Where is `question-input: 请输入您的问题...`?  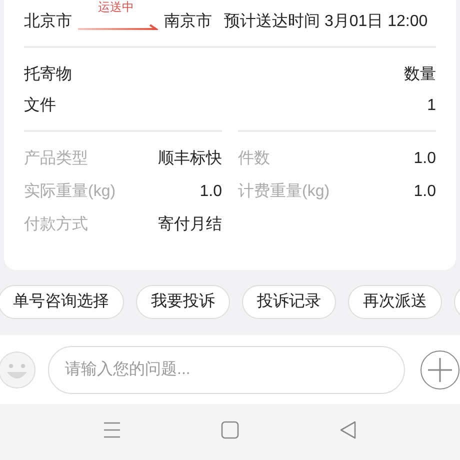
question-input: 请输入您的问题... is located at coordinates (226, 370).